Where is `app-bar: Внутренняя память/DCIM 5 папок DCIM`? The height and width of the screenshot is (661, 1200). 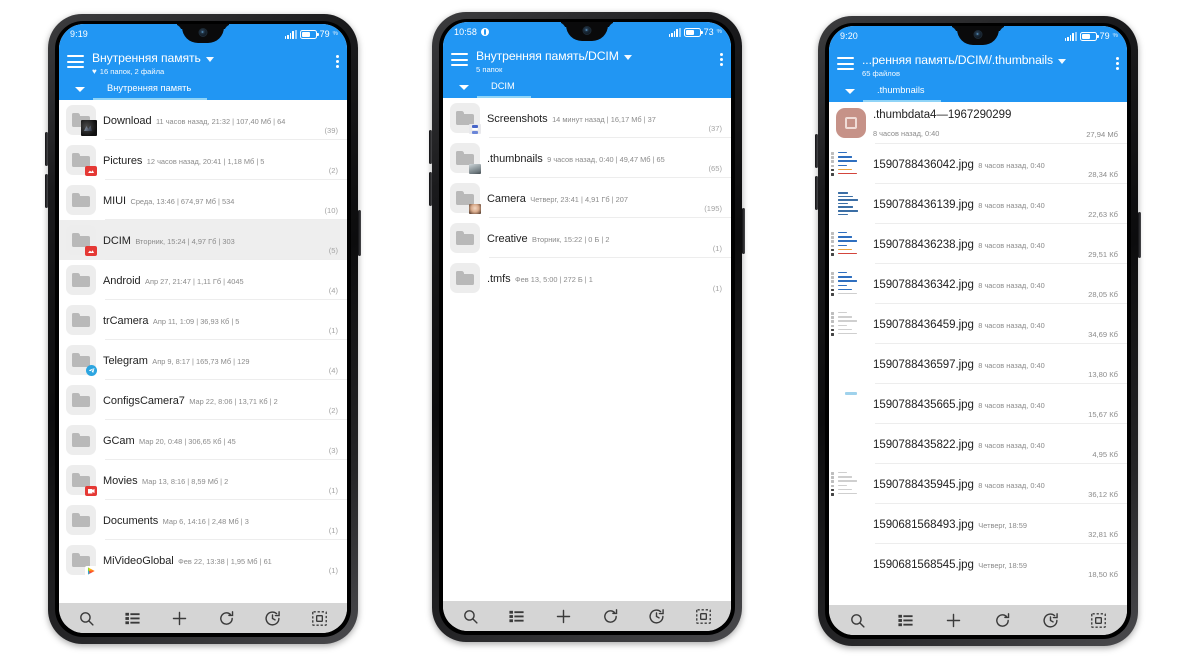
app-bar: Внутренняя память/DCIM 5 папок DCIM is located at coordinates (587, 70).